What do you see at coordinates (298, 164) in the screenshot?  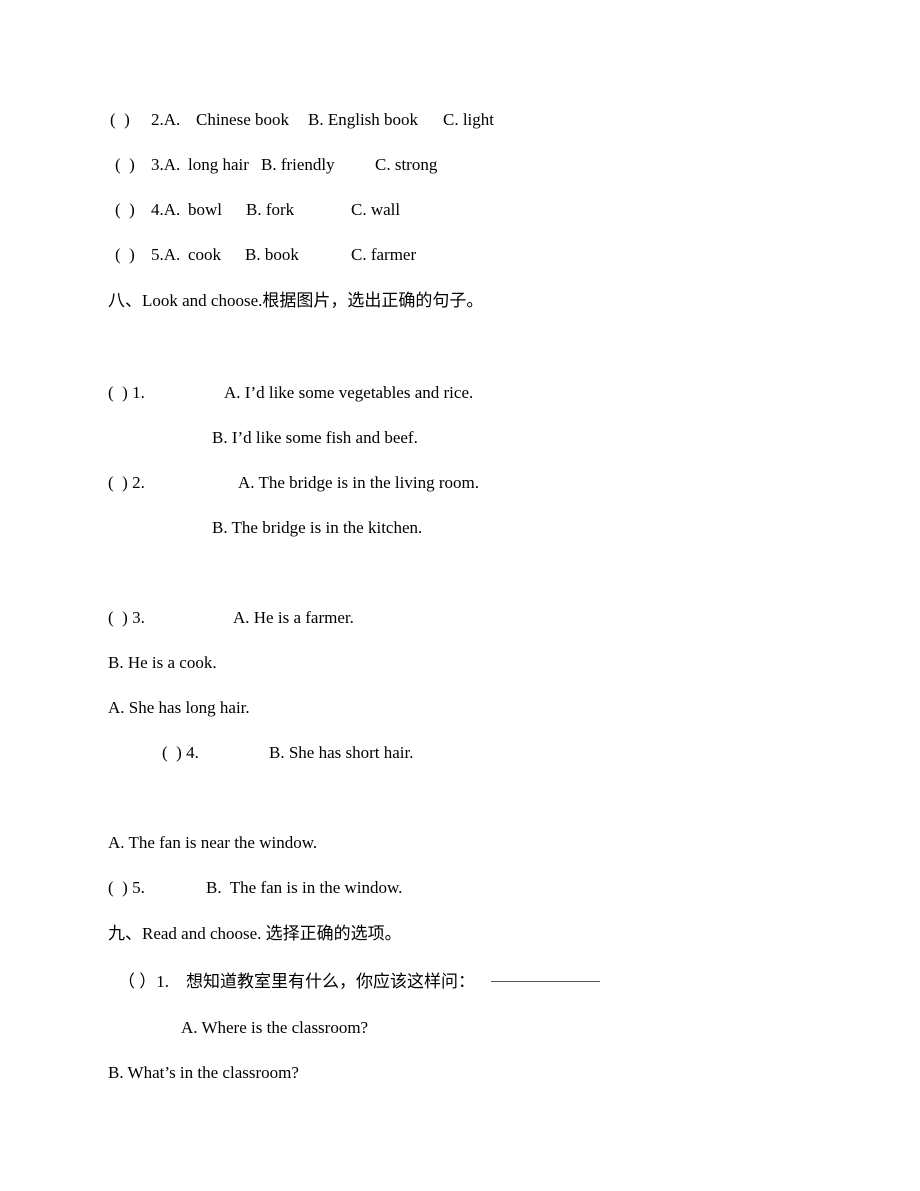 I see `option-b: B. friendly` at bounding box center [298, 164].